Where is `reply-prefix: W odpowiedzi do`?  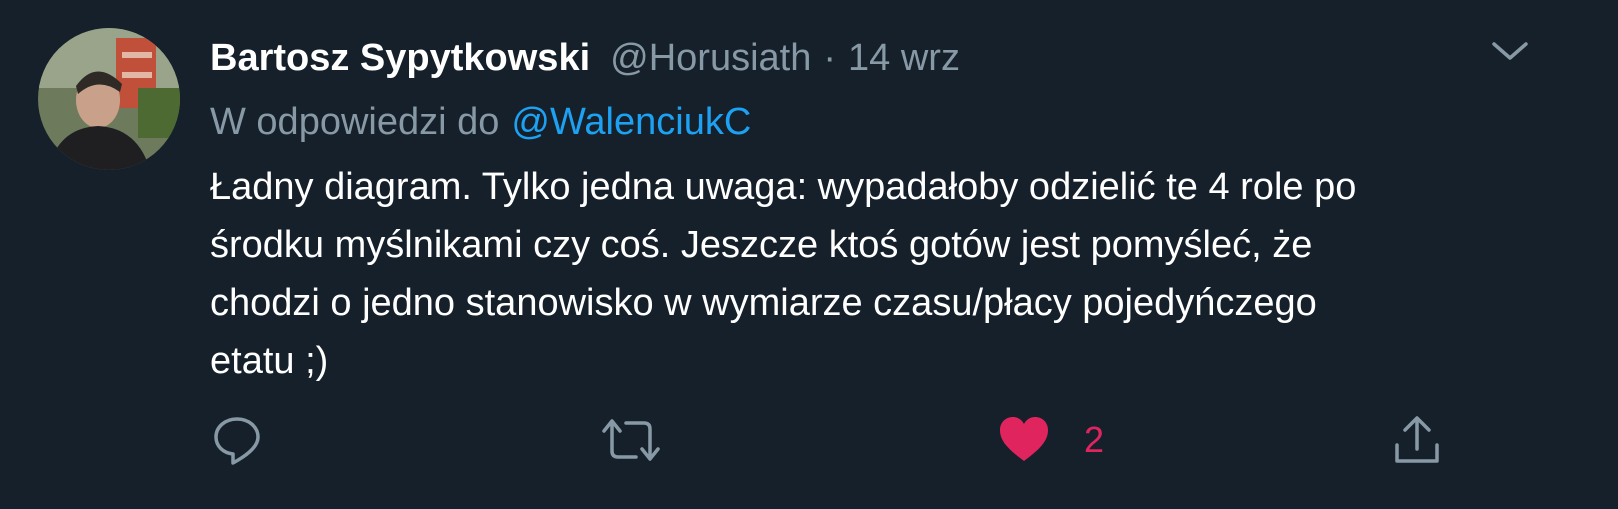
reply-prefix: W odpowiedzi do is located at coordinates (355, 121).